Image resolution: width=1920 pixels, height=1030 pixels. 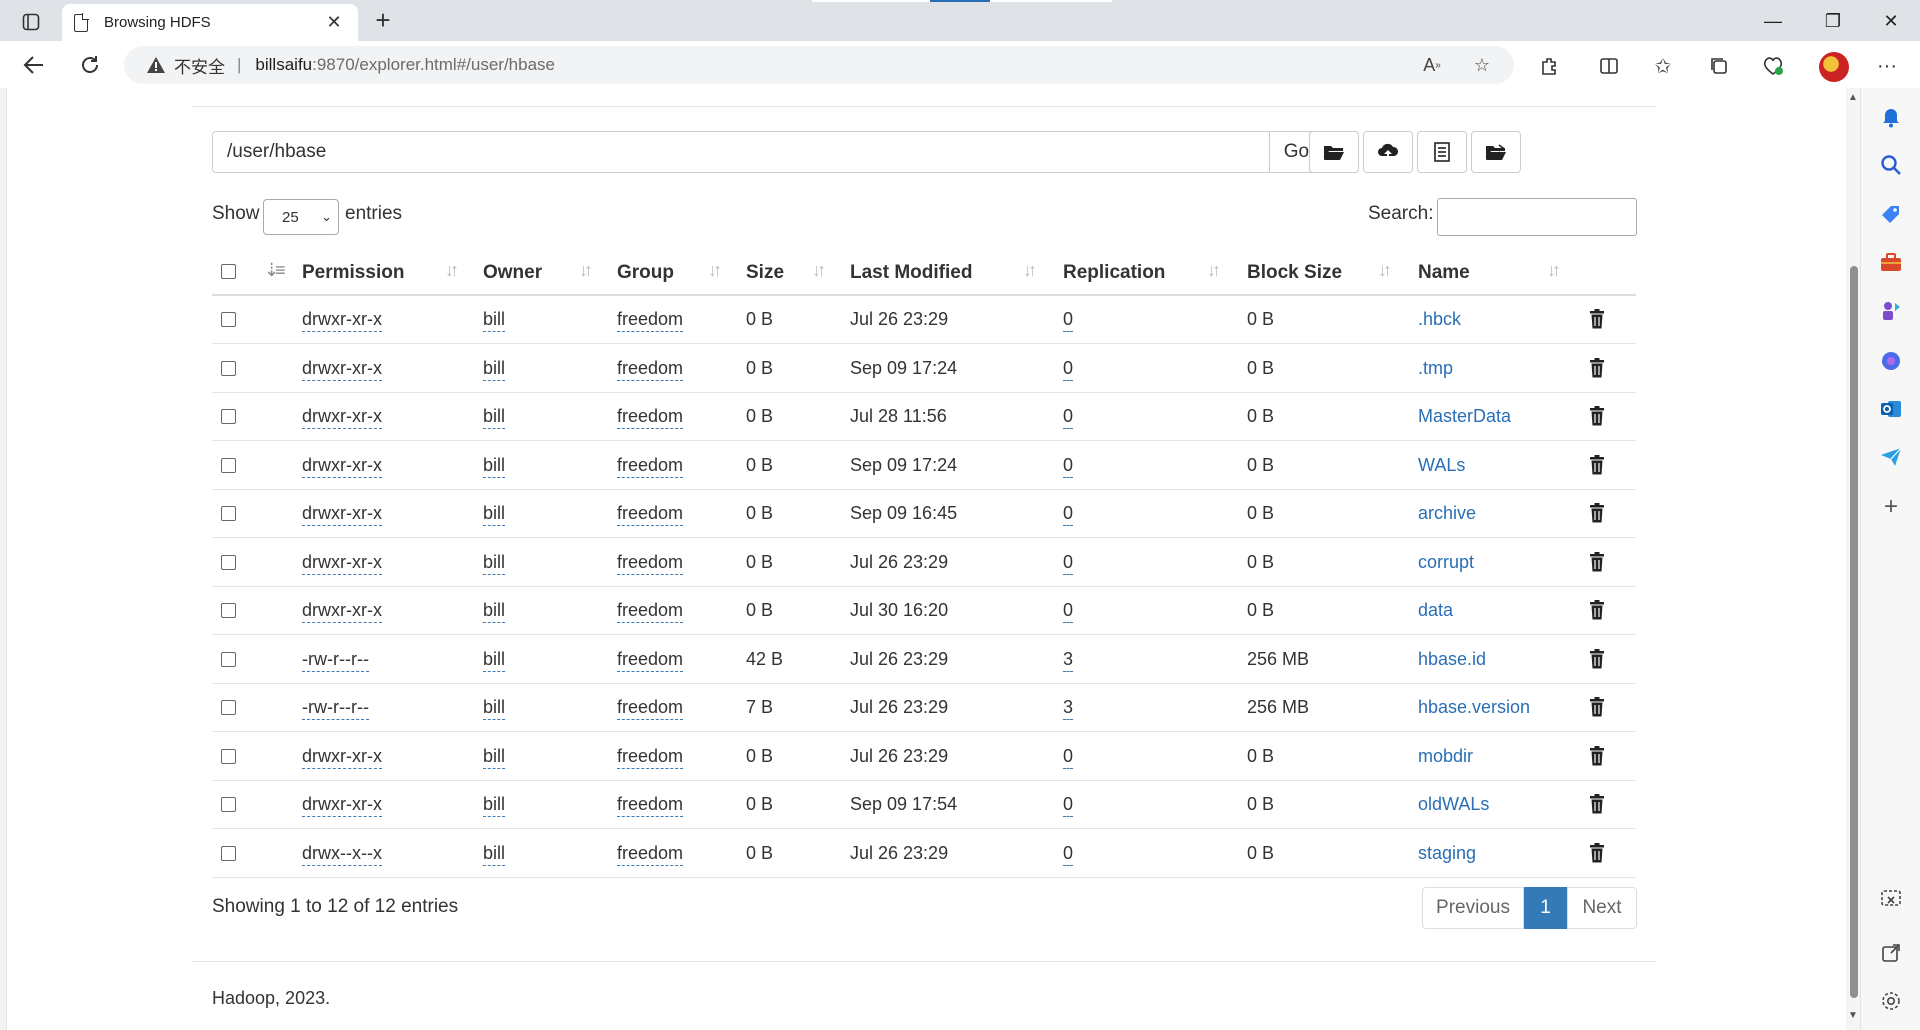 What do you see at coordinates (1719, 66) in the screenshot?
I see `collections-icon` at bounding box center [1719, 66].